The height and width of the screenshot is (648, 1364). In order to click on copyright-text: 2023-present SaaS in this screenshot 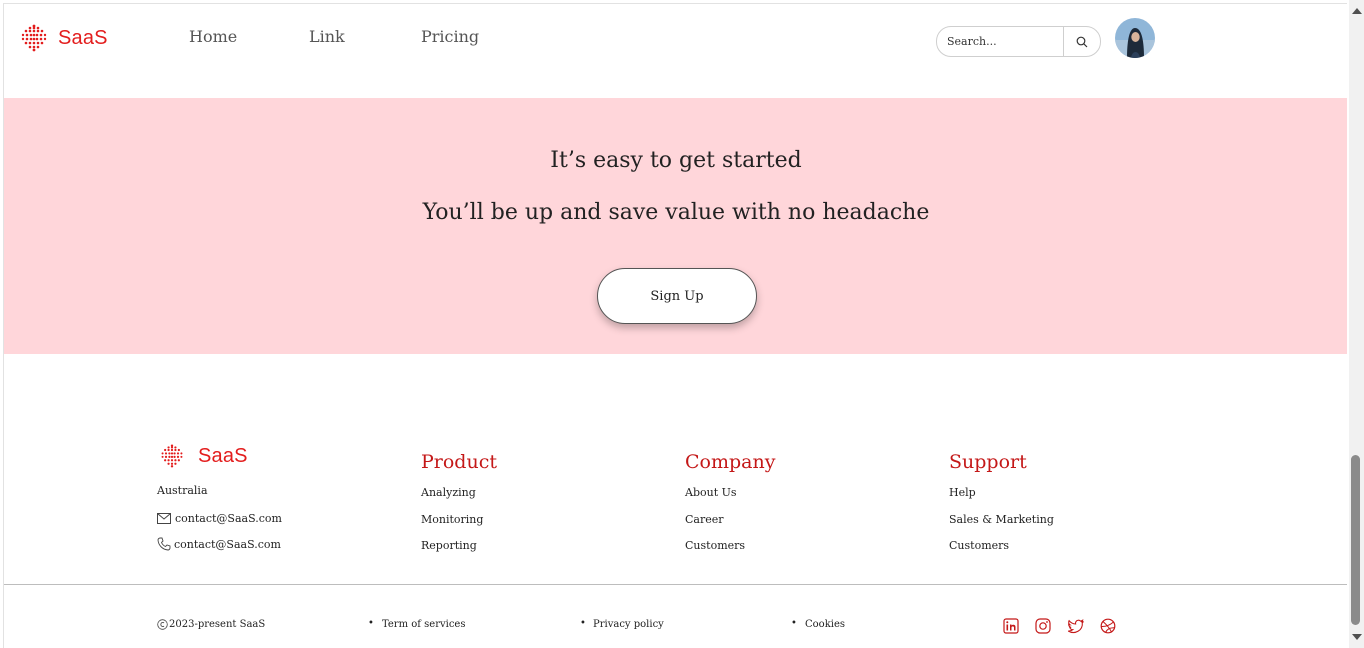, I will do `click(217, 624)`.